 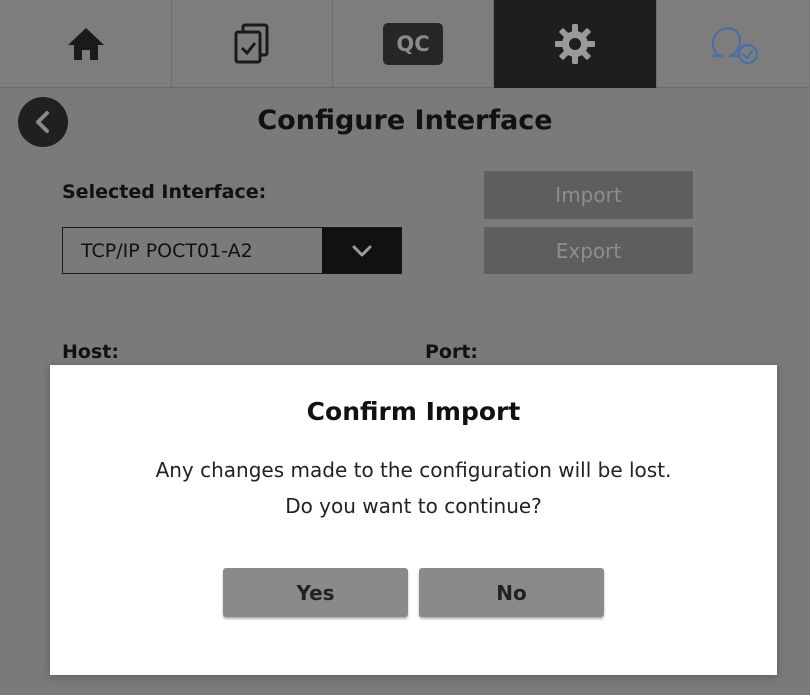 I want to click on host-label: Host:, so click(x=90, y=352).